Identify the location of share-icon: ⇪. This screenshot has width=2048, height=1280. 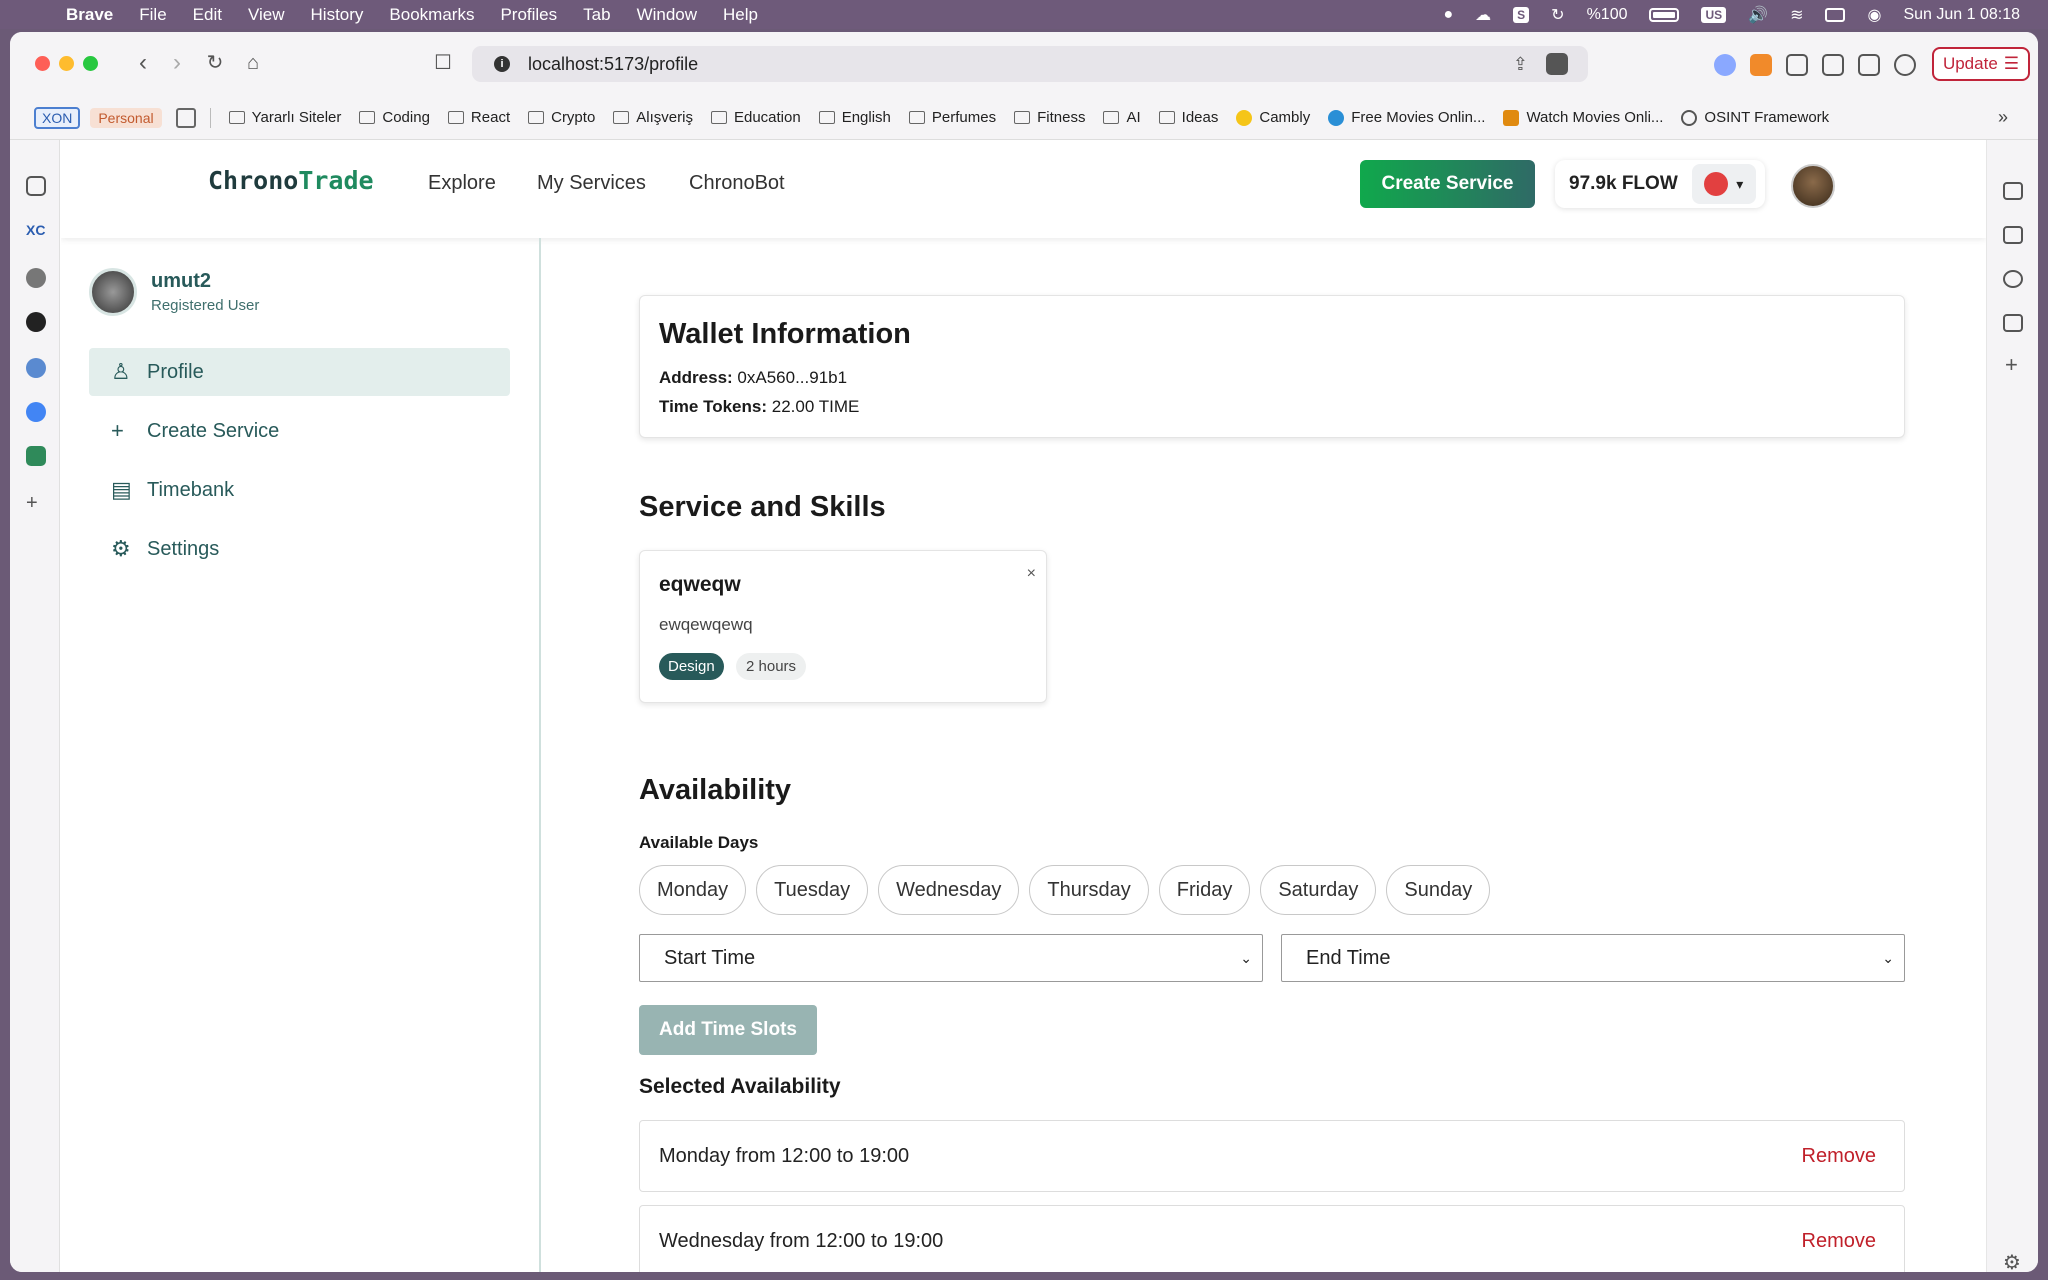
(1520, 64).